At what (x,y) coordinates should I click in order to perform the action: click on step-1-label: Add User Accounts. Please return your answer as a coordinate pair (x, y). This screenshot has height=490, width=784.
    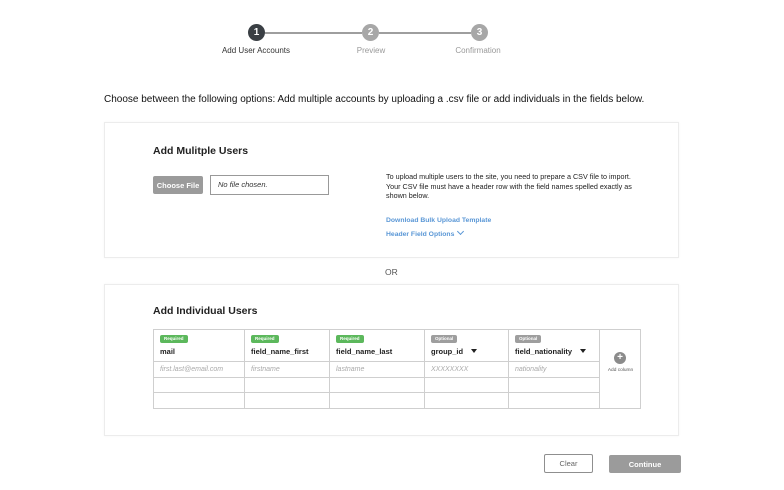
    Looking at the image, I should click on (256, 50).